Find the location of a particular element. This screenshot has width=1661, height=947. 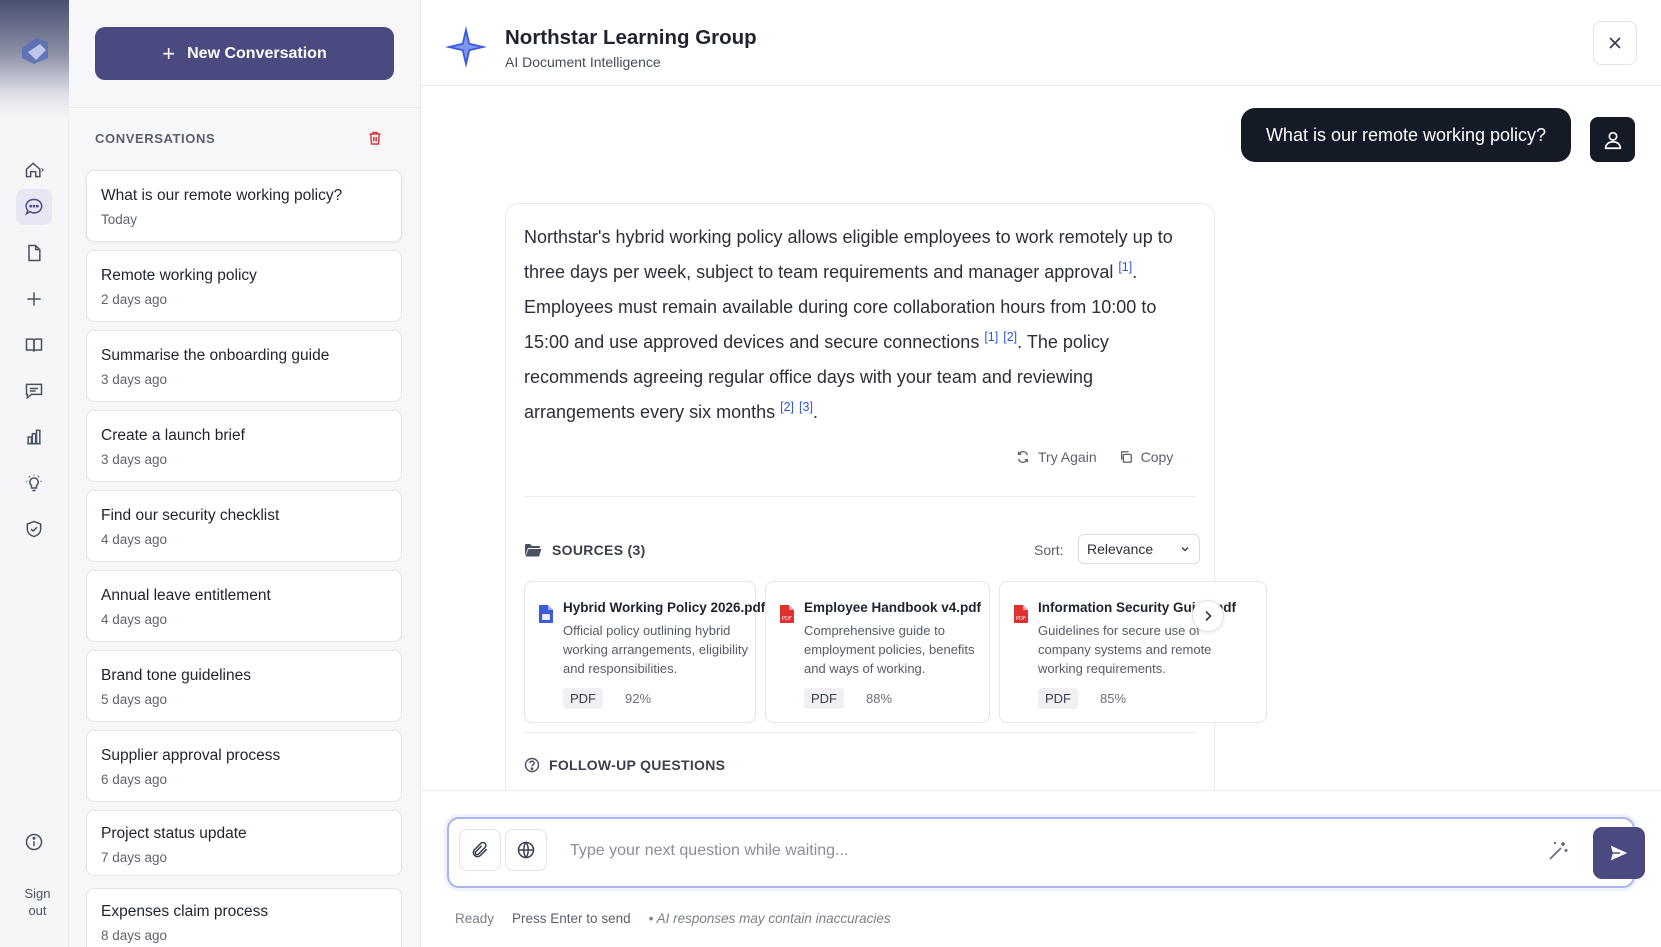

follow-up-heading: FOLLOW-UP QUESTIONS is located at coordinates (624, 765).